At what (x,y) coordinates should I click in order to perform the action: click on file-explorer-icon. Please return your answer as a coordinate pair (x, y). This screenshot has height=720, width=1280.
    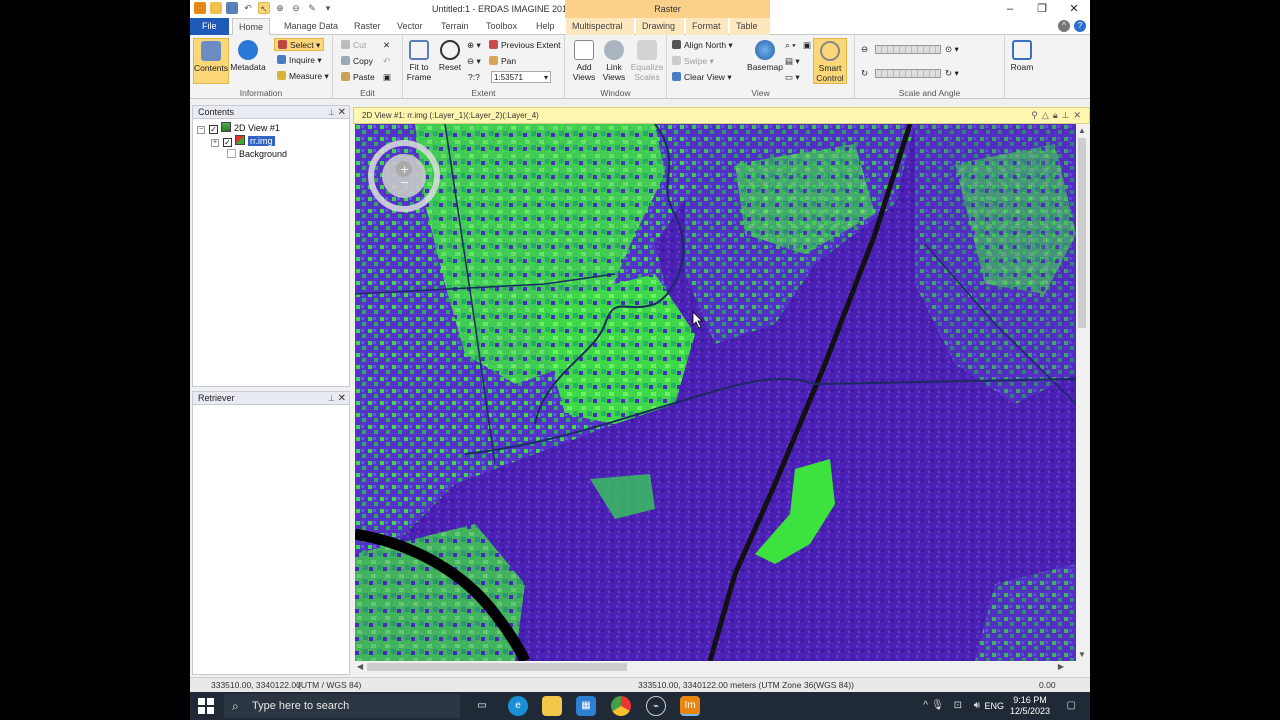
    Looking at the image, I should click on (552, 706).